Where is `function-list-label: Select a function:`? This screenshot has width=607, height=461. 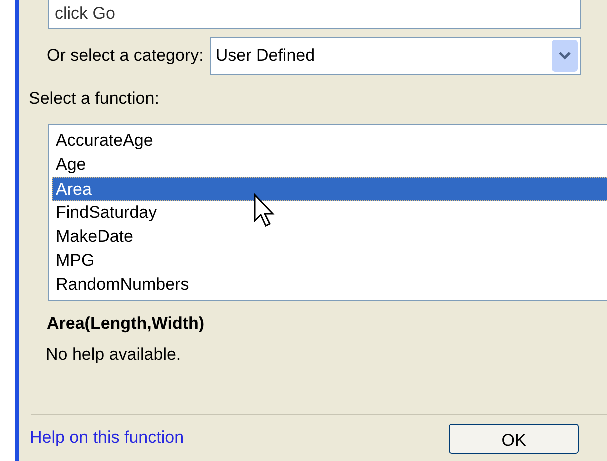 function-list-label: Select a function: is located at coordinates (94, 99).